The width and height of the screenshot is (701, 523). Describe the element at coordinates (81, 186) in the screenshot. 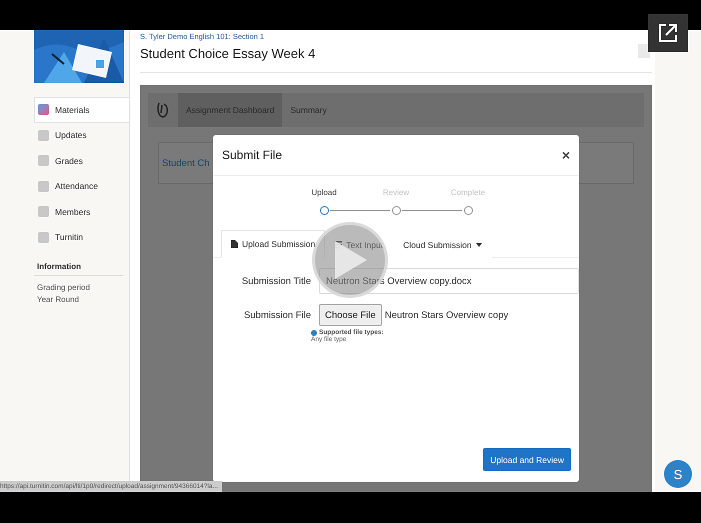

I see `sidebar-item: Attendance` at that location.